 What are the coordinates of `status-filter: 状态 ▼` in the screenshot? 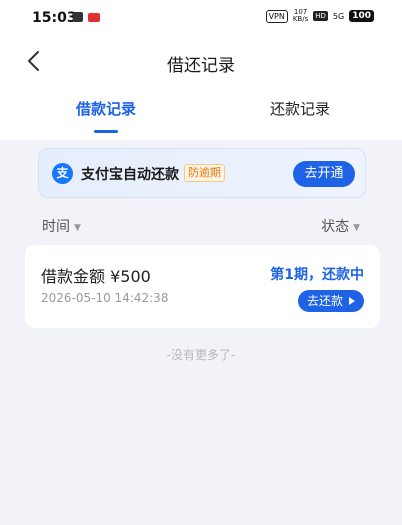 It's located at (340, 226).